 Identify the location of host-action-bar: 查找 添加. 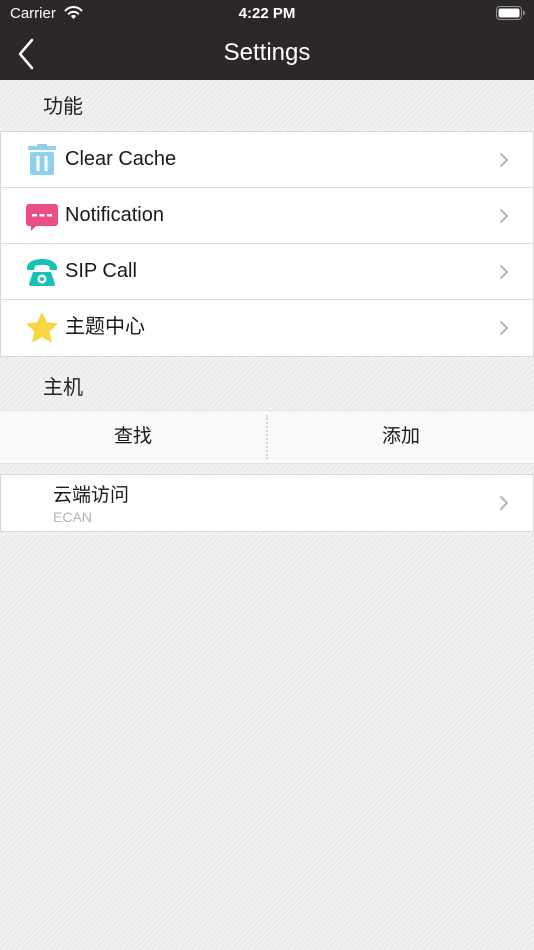
(267, 437).